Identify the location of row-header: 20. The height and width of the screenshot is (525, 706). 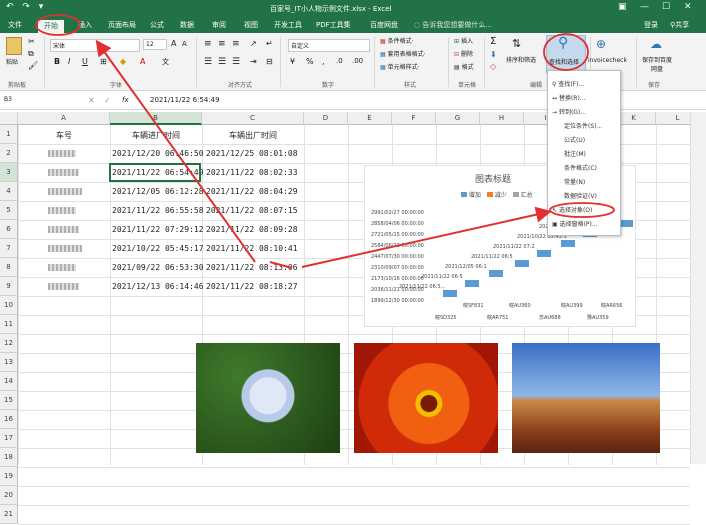
(9, 495).